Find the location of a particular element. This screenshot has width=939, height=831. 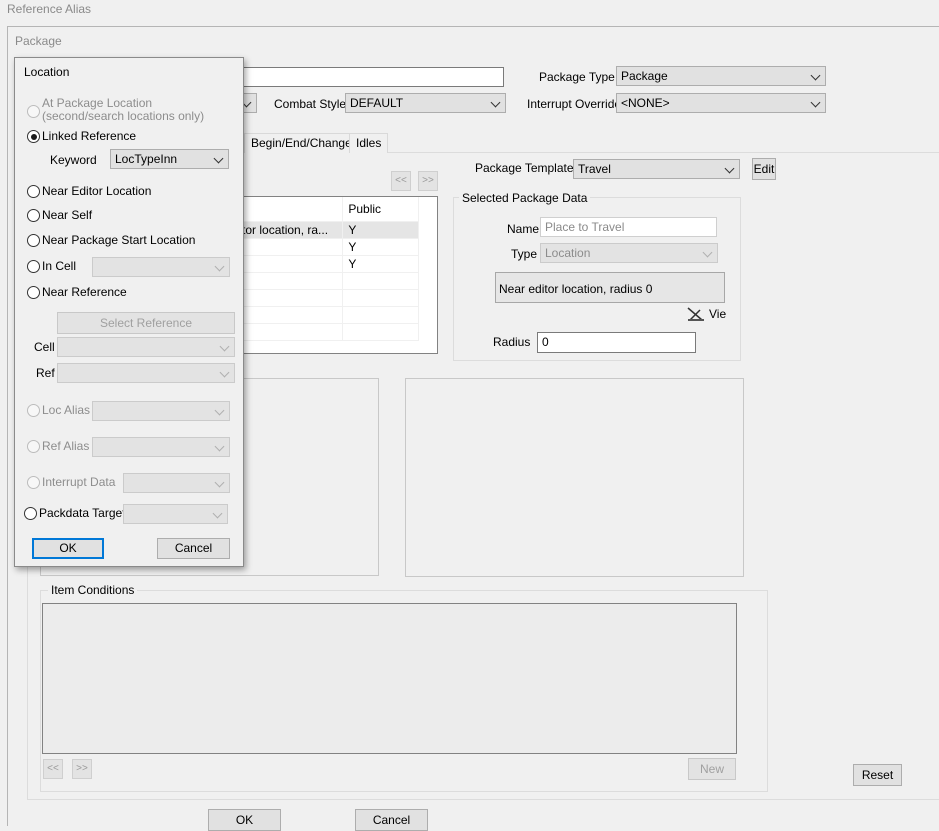

view-button: Vie is located at coordinates (706, 314).